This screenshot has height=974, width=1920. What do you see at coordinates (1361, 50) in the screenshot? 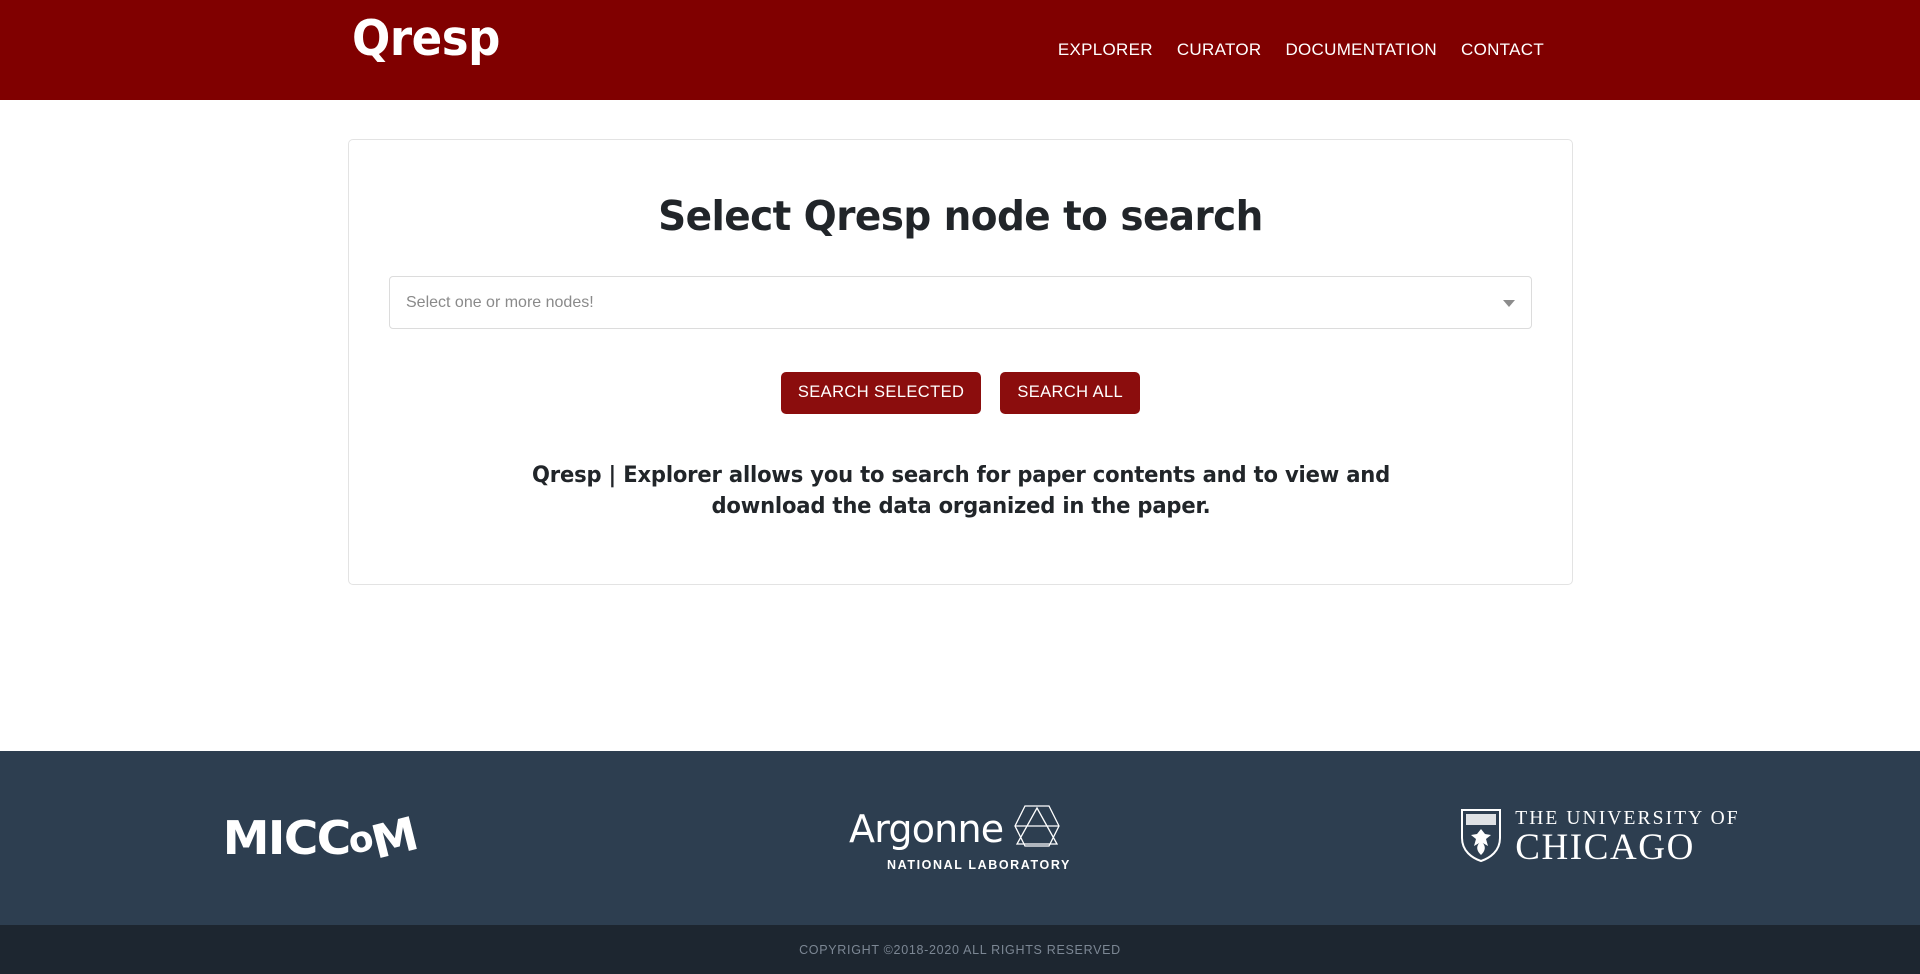
I see `nav-item-documentation: DOCUMENTATION` at bounding box center [1361, 50].